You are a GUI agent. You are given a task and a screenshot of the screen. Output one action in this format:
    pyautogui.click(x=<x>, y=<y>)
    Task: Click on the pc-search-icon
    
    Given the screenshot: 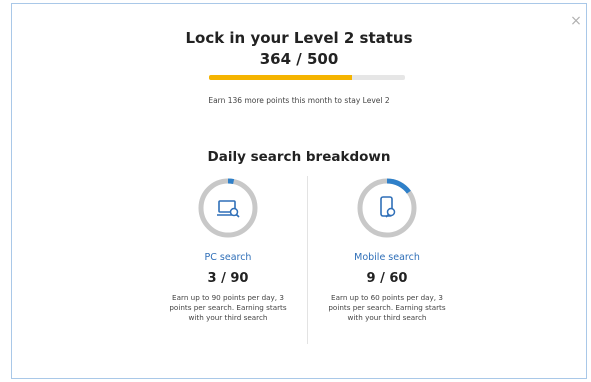 What is the action you would take?
    pyautogui.click(x=228, y=209)
    